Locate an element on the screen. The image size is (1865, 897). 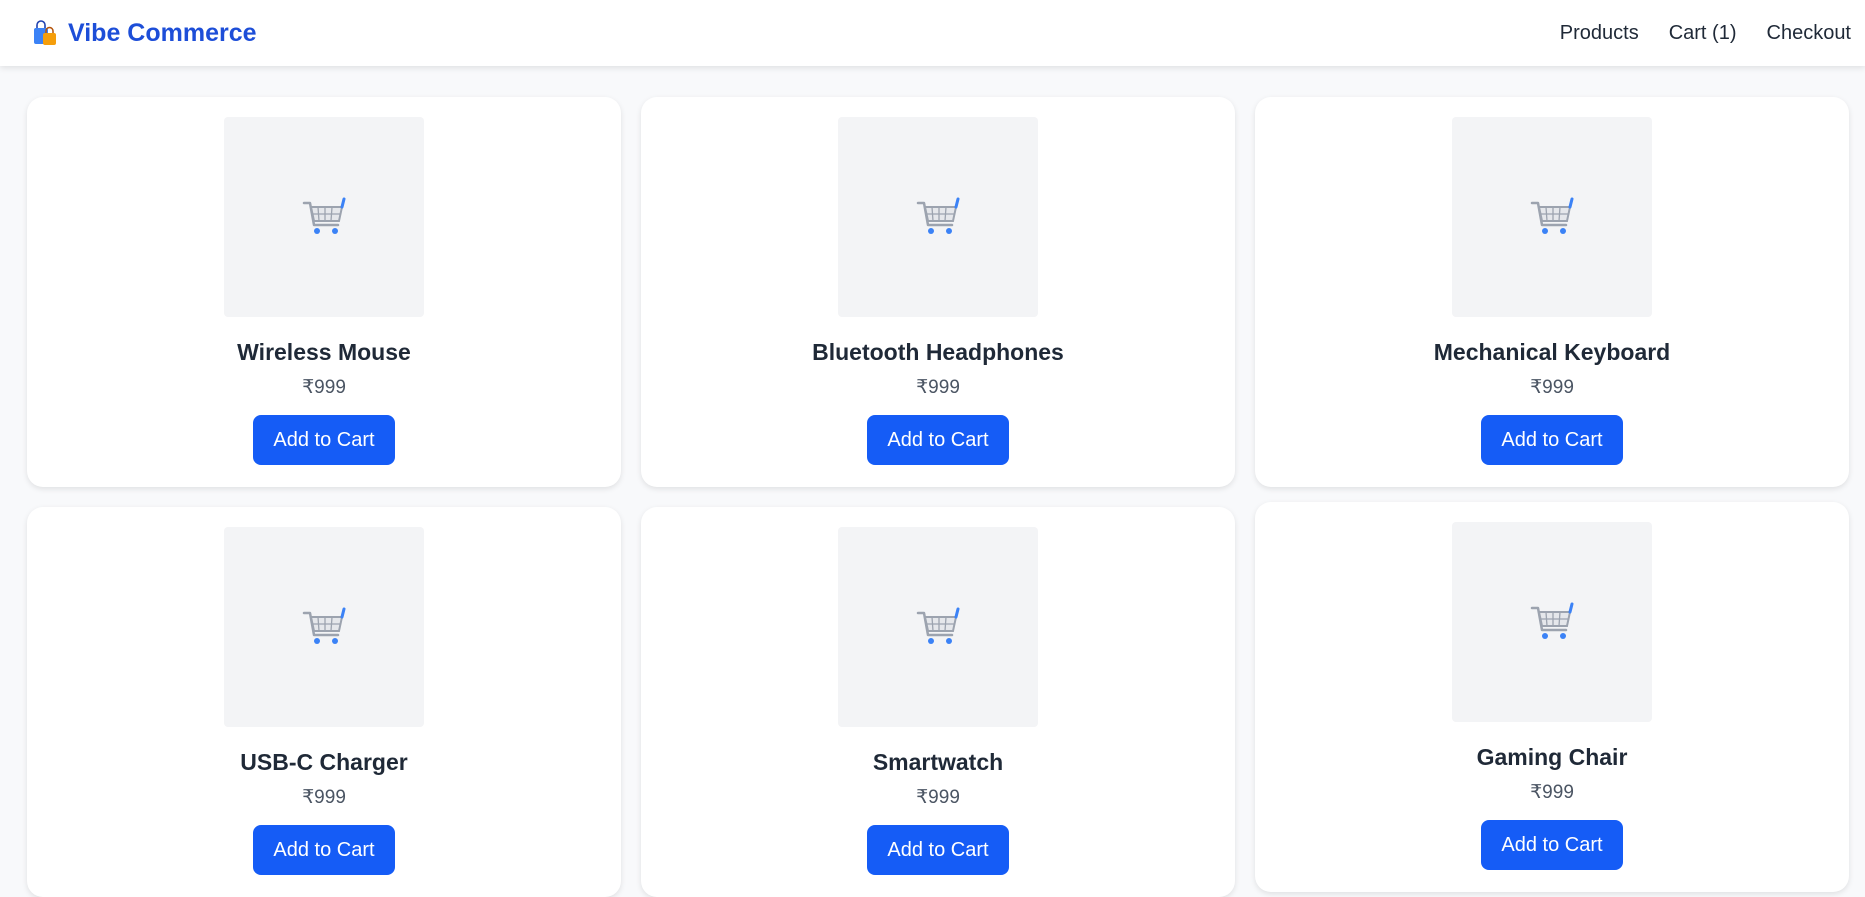
product-card: Bluetooth Headphones ₹999 Add to Cart is located at coordinates (938, 292).